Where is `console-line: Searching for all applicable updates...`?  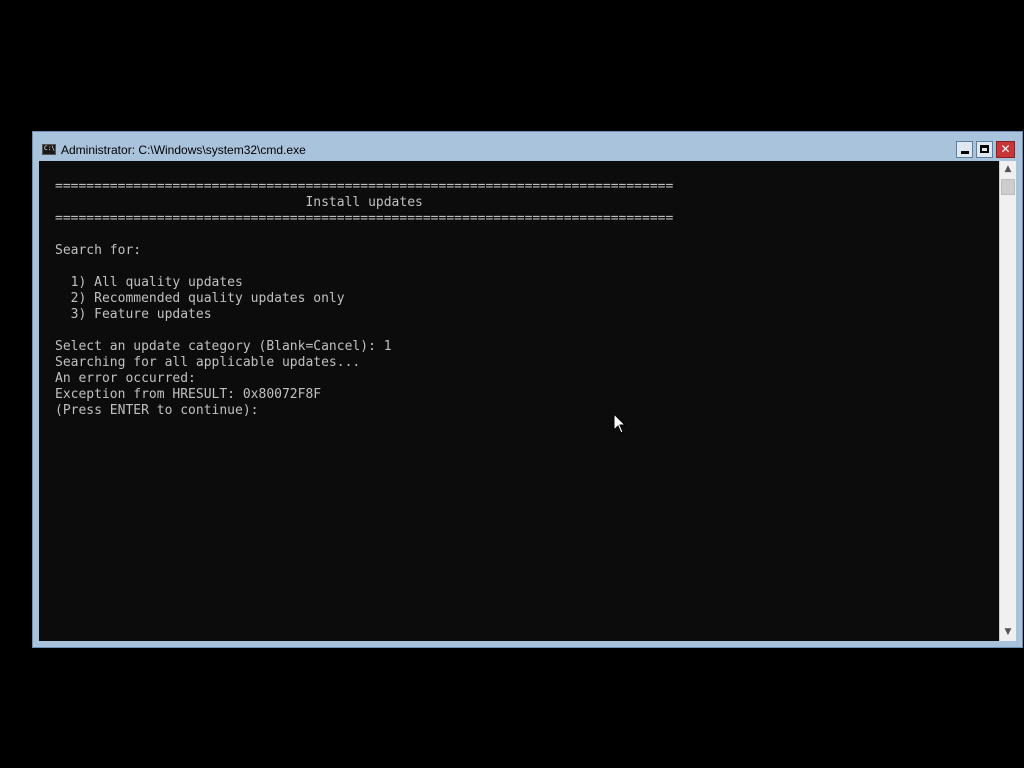 console-line: Searching for all applicable updates... is located at coordinates (208, 362).